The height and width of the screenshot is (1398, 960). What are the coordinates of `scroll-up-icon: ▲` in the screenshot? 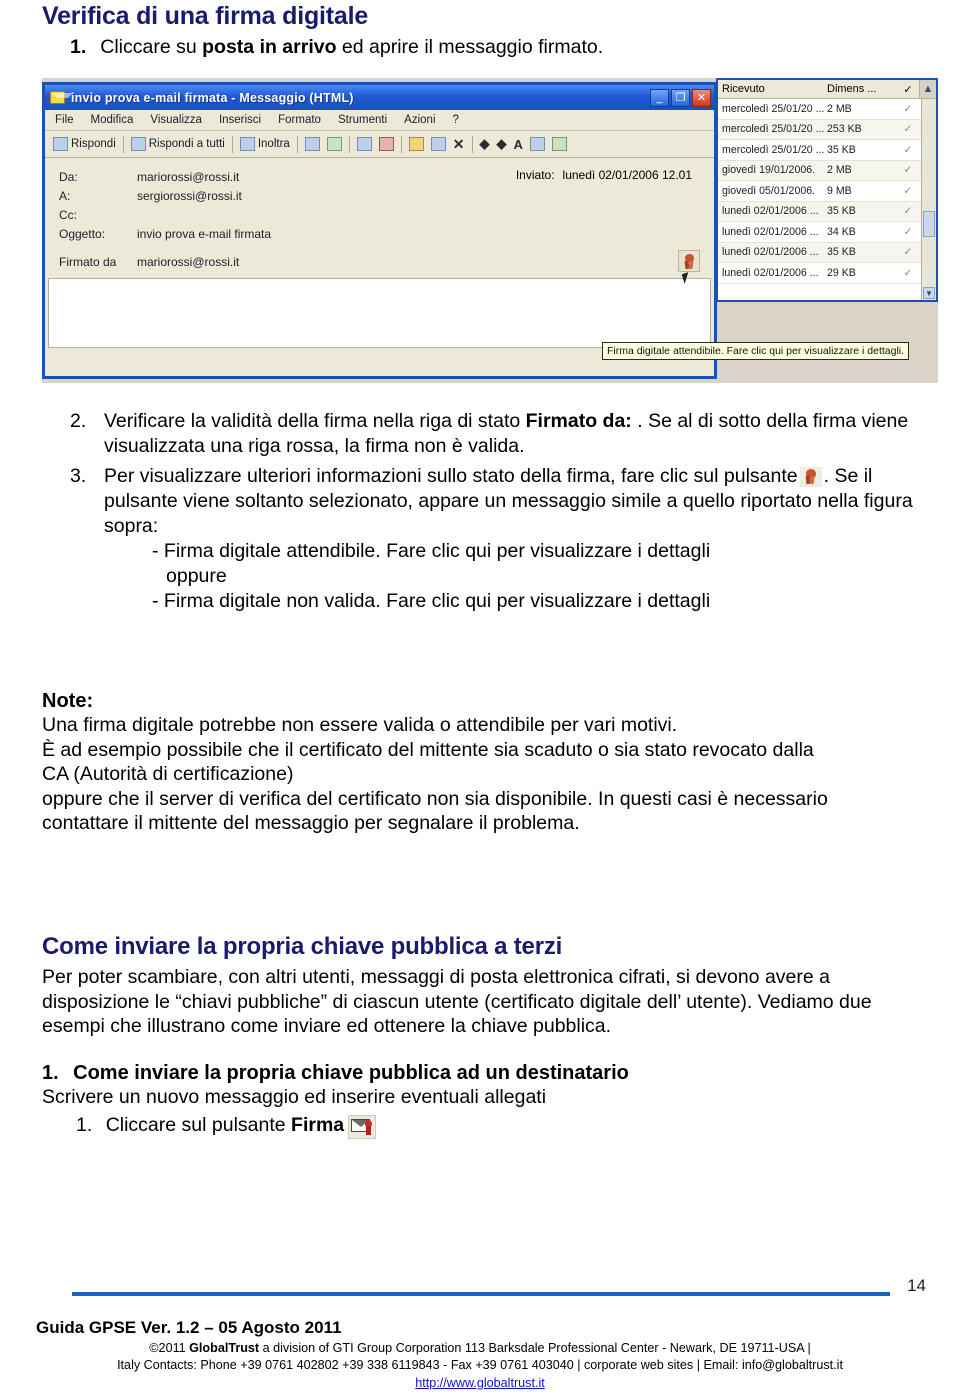 It's located at (927, 89).